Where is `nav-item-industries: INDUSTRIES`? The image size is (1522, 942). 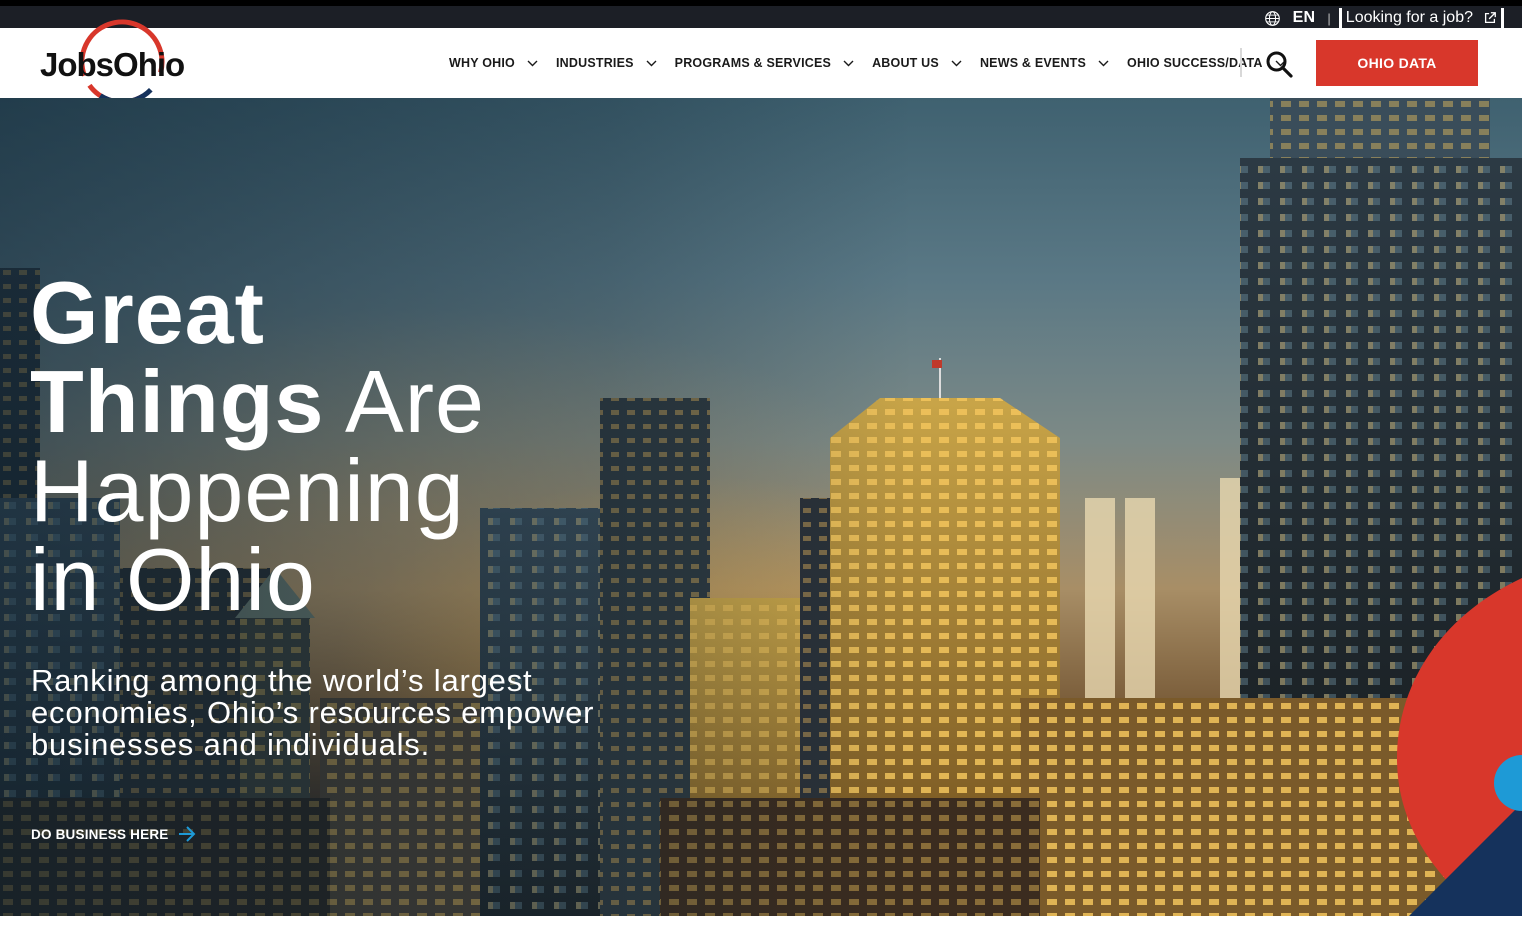
nav-item-industries: INDUSTRIES is located at coordinates (606, 63).